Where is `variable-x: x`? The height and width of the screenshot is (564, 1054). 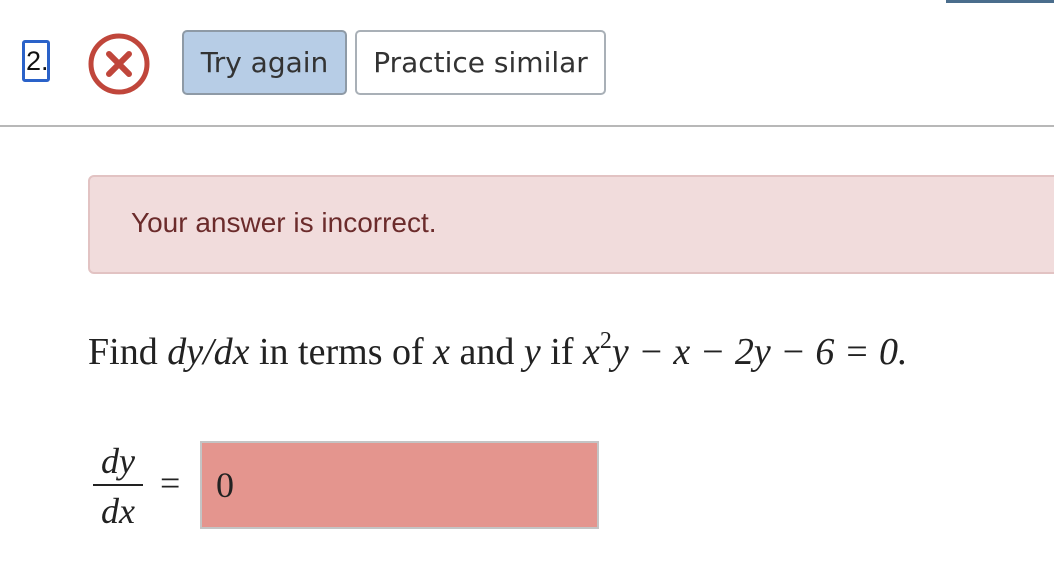 variable-x: x is located at coordinates (442, 352).